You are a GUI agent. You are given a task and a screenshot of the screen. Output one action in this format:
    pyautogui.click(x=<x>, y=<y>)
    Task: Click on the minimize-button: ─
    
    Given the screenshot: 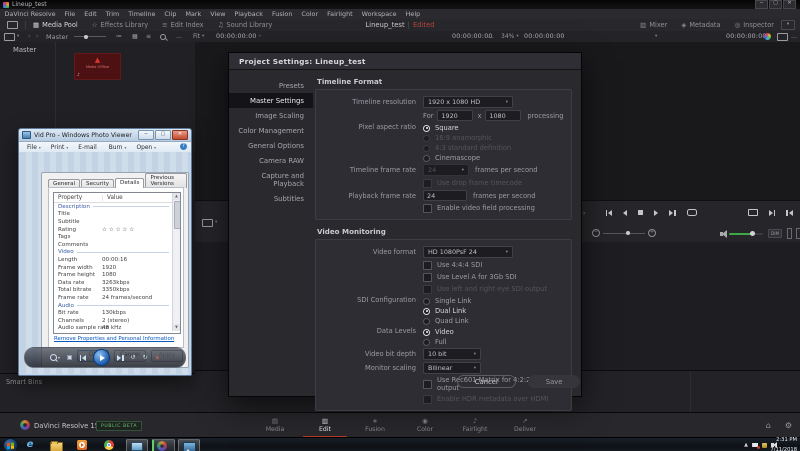 What is the action you would take?
    pyautogui.click(x=761, y=4)
    